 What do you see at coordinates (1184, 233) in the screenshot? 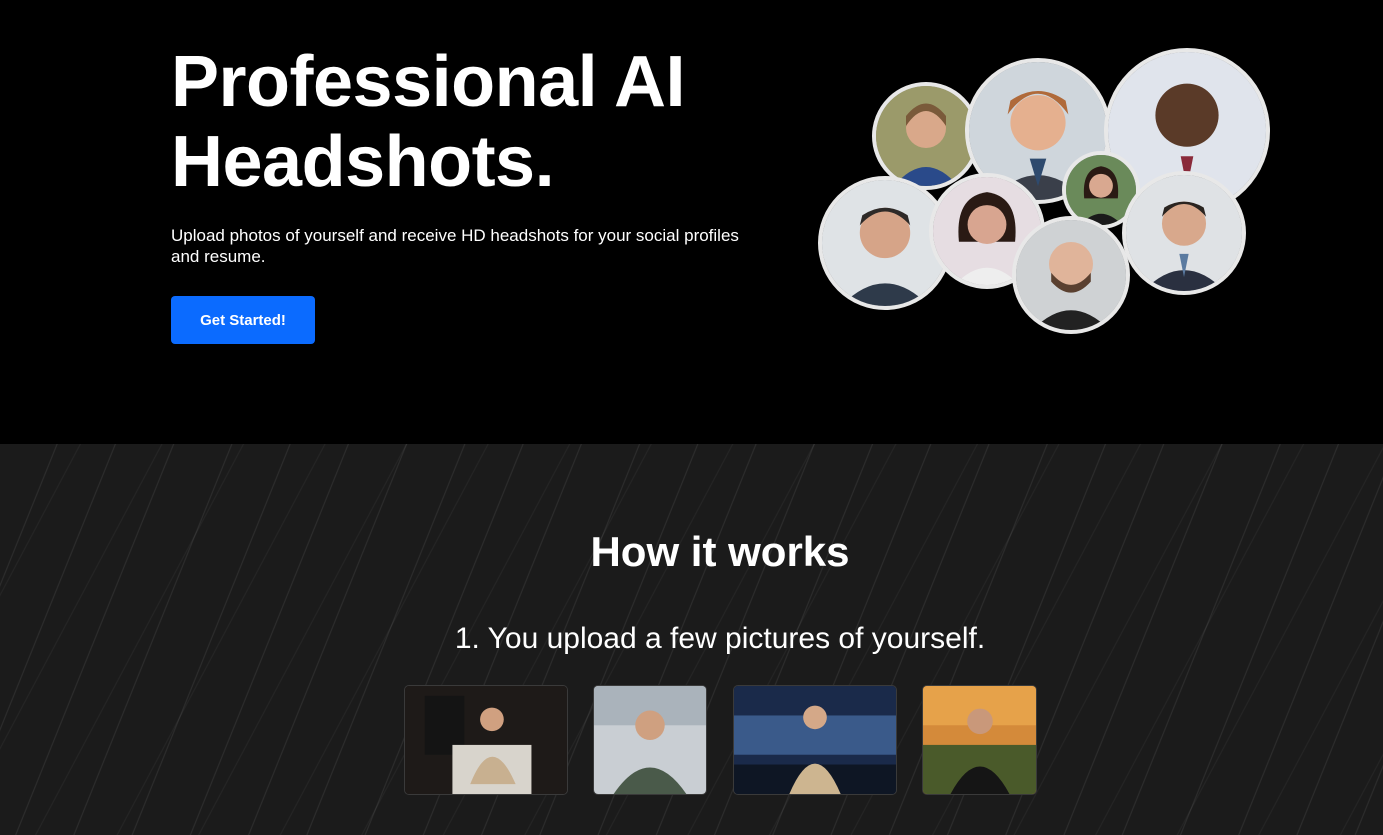
I see `headshot-avatar-man-suit` at bounding box center [1184, 233].